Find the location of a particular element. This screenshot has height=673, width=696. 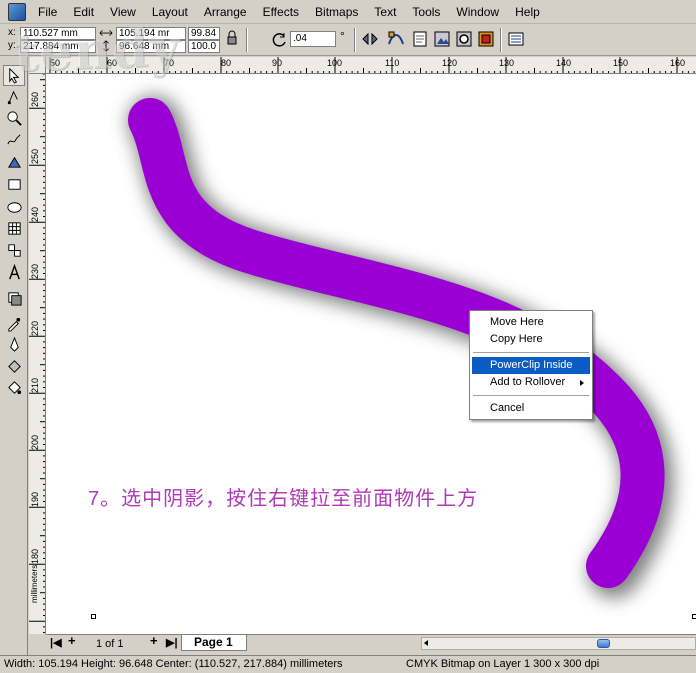

menu-help: Help is located at coordinates (527, 12).